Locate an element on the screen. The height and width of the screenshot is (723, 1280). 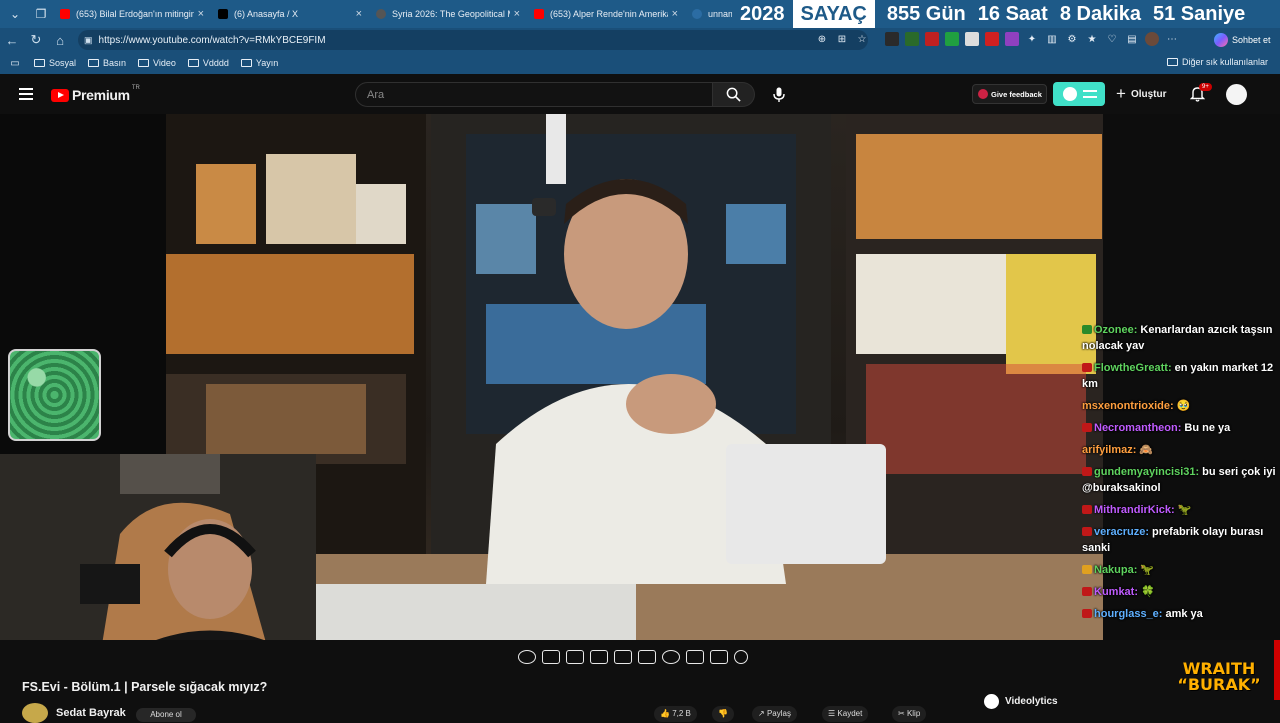
videolytics-panel: Videolytics is located at coordinates (1021, 701).